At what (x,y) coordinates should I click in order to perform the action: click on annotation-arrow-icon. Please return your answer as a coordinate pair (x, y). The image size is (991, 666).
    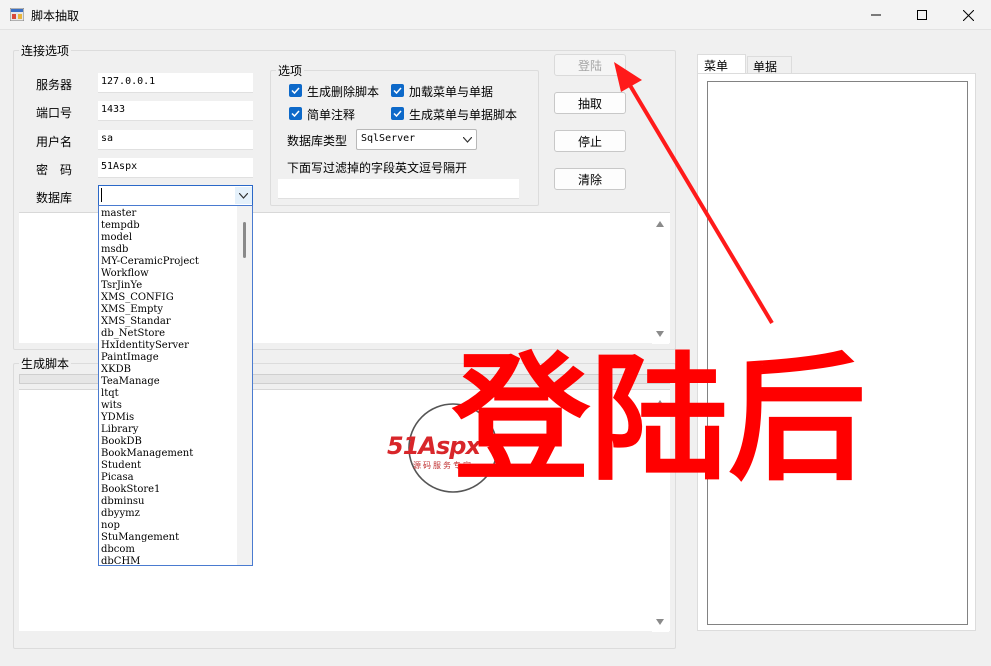
    Looking at the image, I should click on (694, 193).